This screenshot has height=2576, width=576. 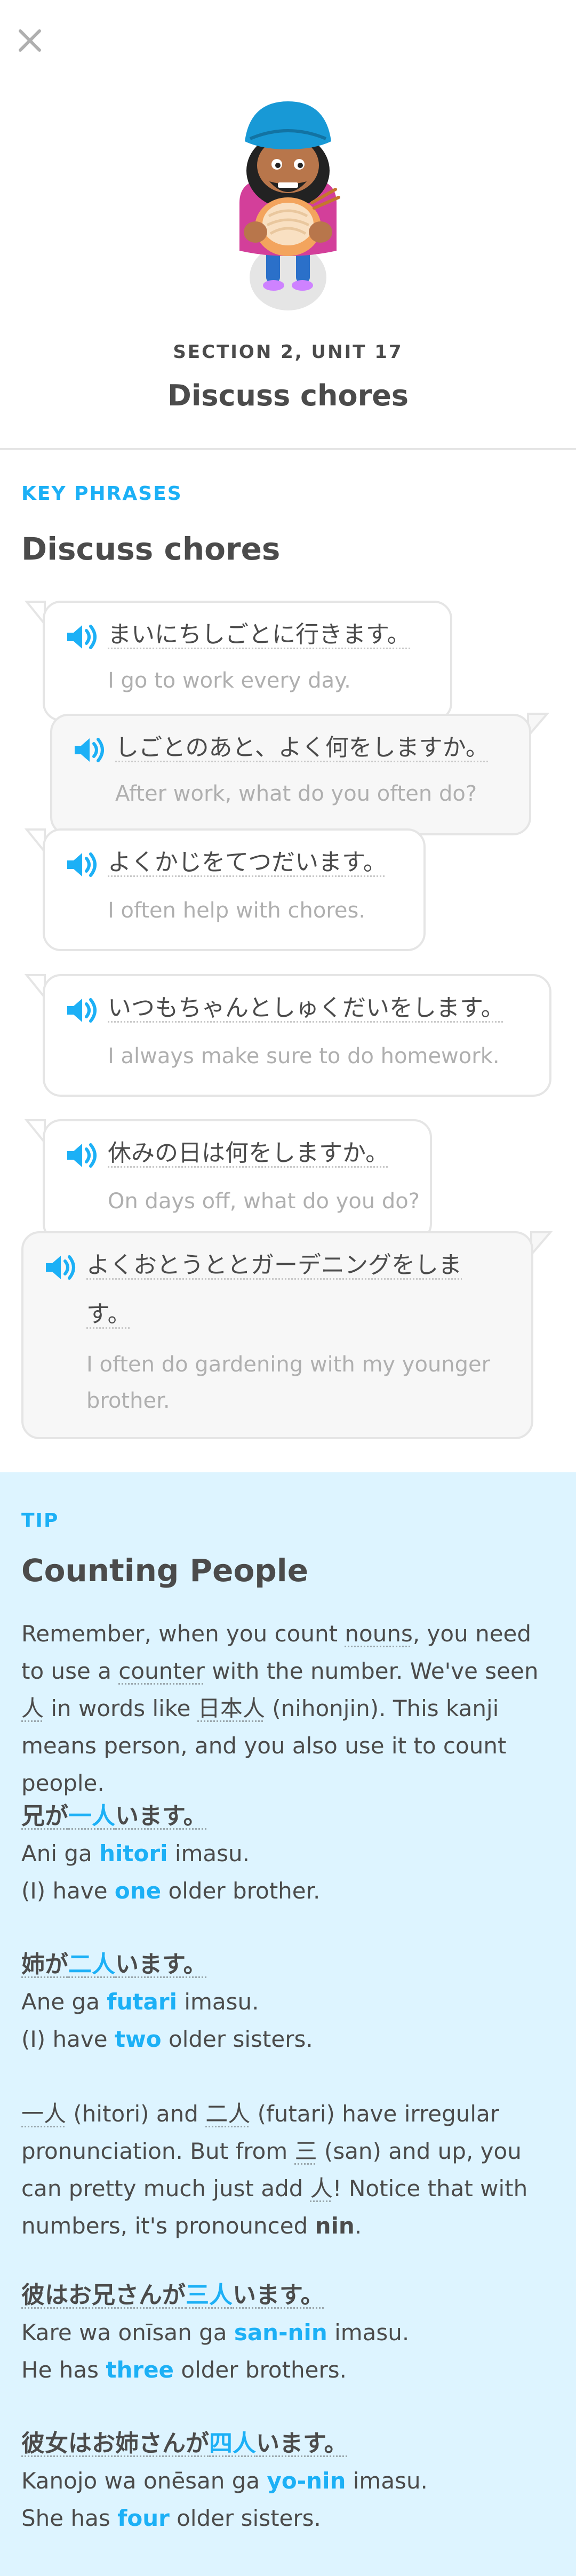 What do you see at coordinates (108, 1314) in the screenshot?
I see `phrase-japanese-line-2: す。` at bounding box center [108, 1314].